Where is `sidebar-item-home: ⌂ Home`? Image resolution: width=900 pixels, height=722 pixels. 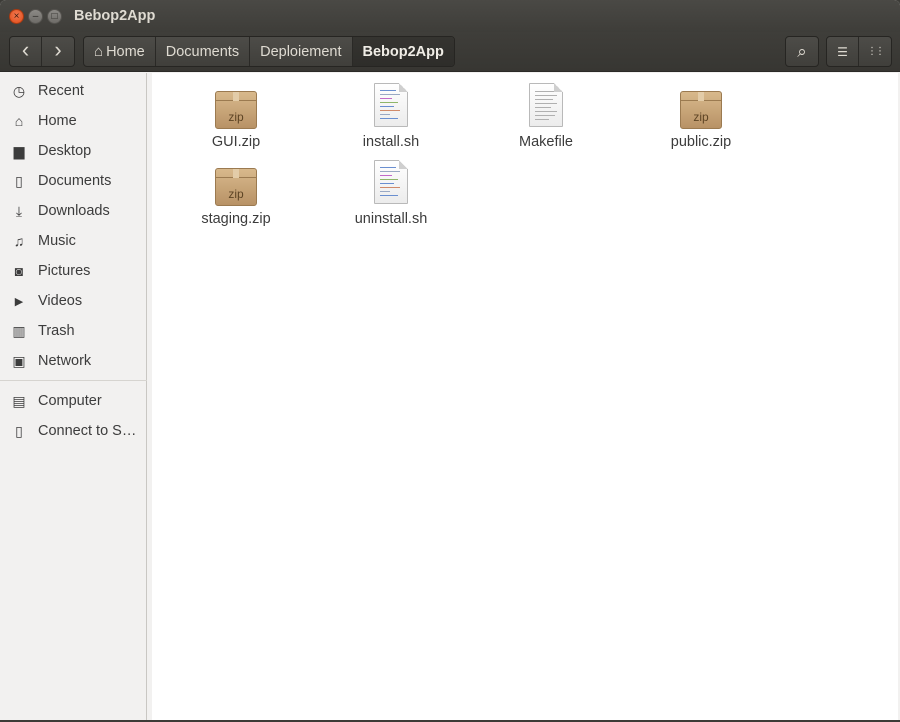 sidebar-item-home: ⌂ Home is located at coordinates (73, 121).